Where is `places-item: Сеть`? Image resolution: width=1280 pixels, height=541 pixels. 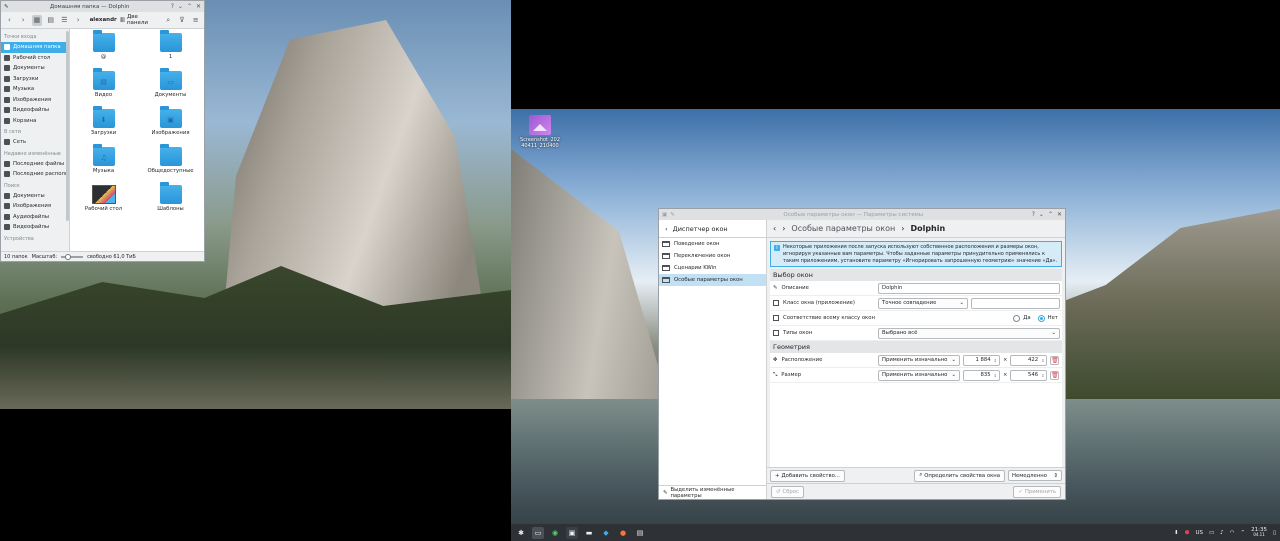 places-item: Сеть is located at coordinates (35, 142).